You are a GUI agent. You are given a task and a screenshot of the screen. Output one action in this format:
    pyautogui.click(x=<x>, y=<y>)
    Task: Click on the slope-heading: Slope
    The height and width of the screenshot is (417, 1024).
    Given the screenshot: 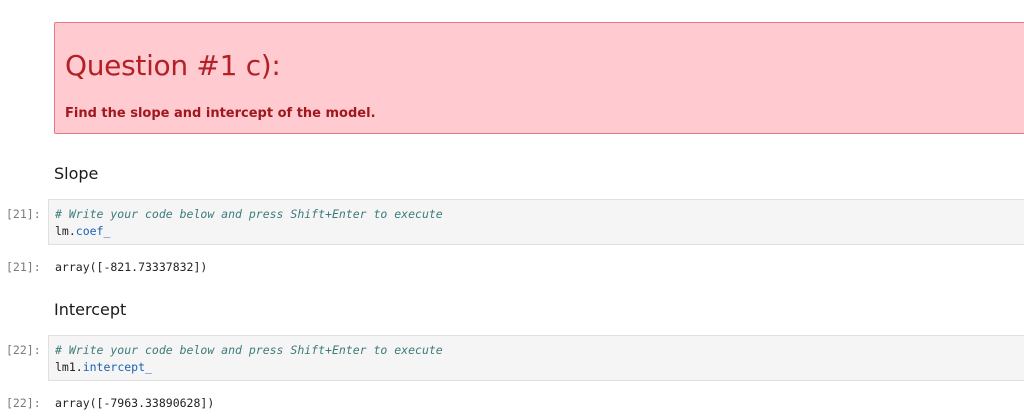 What is the action you would take?
    pyautogui.click(x=76, y=173)
    